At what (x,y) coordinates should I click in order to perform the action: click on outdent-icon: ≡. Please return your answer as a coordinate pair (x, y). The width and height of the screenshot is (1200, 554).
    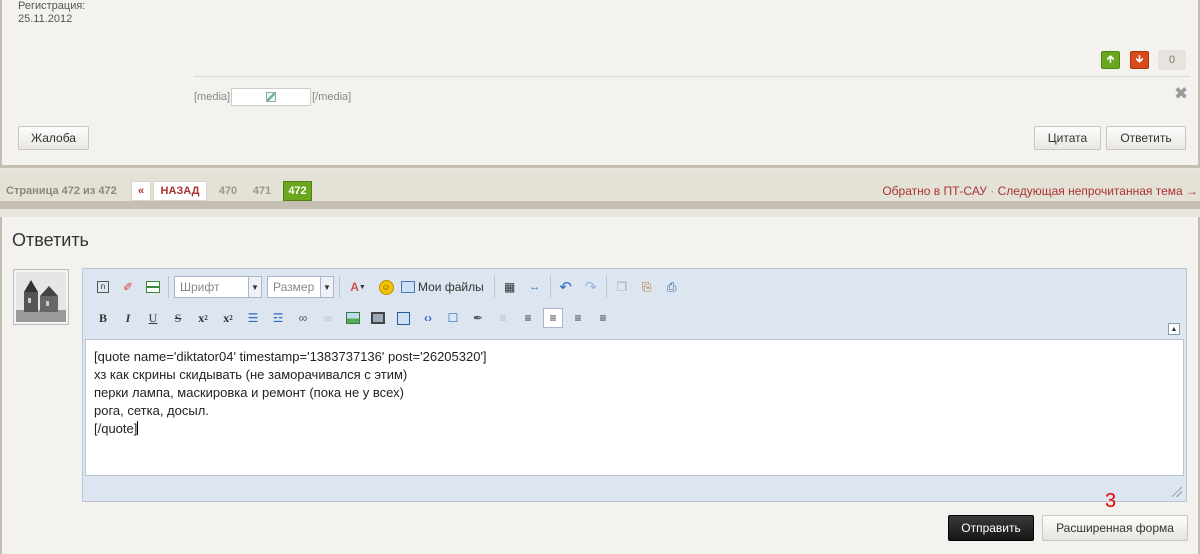
    Looking at the image, I should click on (503, 318).